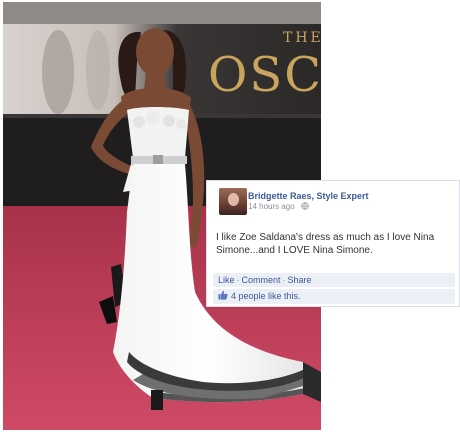 The width and height of the screenshot is (460, 434). What do you see at coordinates (226, 280) in the screenshot?
I see `like-link: Like` at bounding box center [226, 280].